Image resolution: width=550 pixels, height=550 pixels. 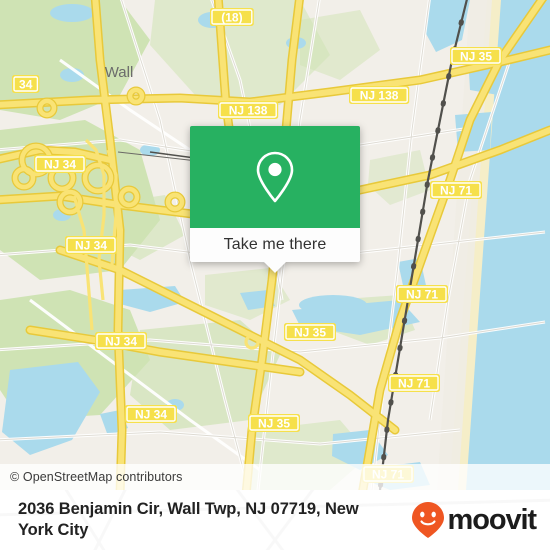 I want to click on take-me-there-label: Take me there, so click(x=275, y=244).